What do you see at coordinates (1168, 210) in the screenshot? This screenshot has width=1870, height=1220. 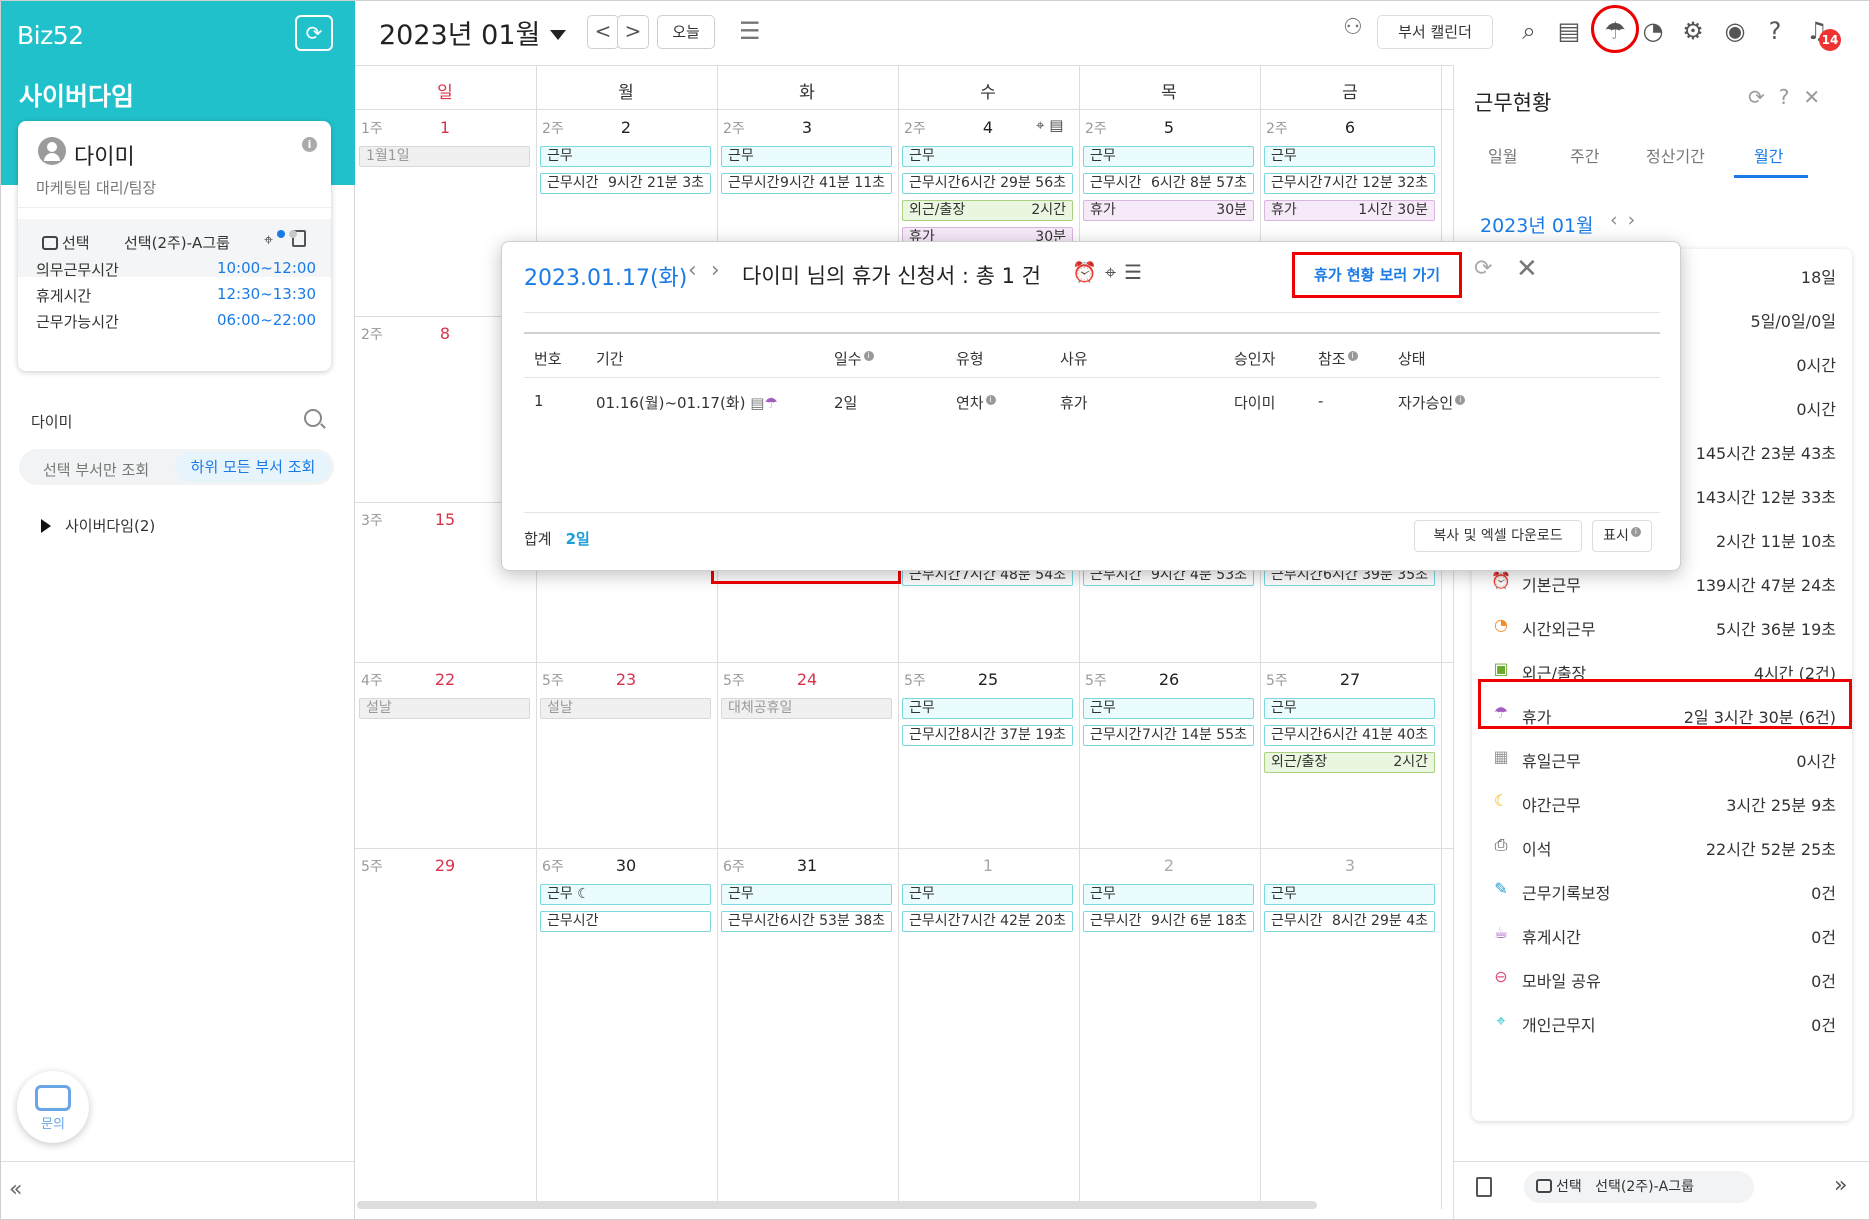 I see `calendar-event: 휴가 30분` at bounding box center [1168, 210].